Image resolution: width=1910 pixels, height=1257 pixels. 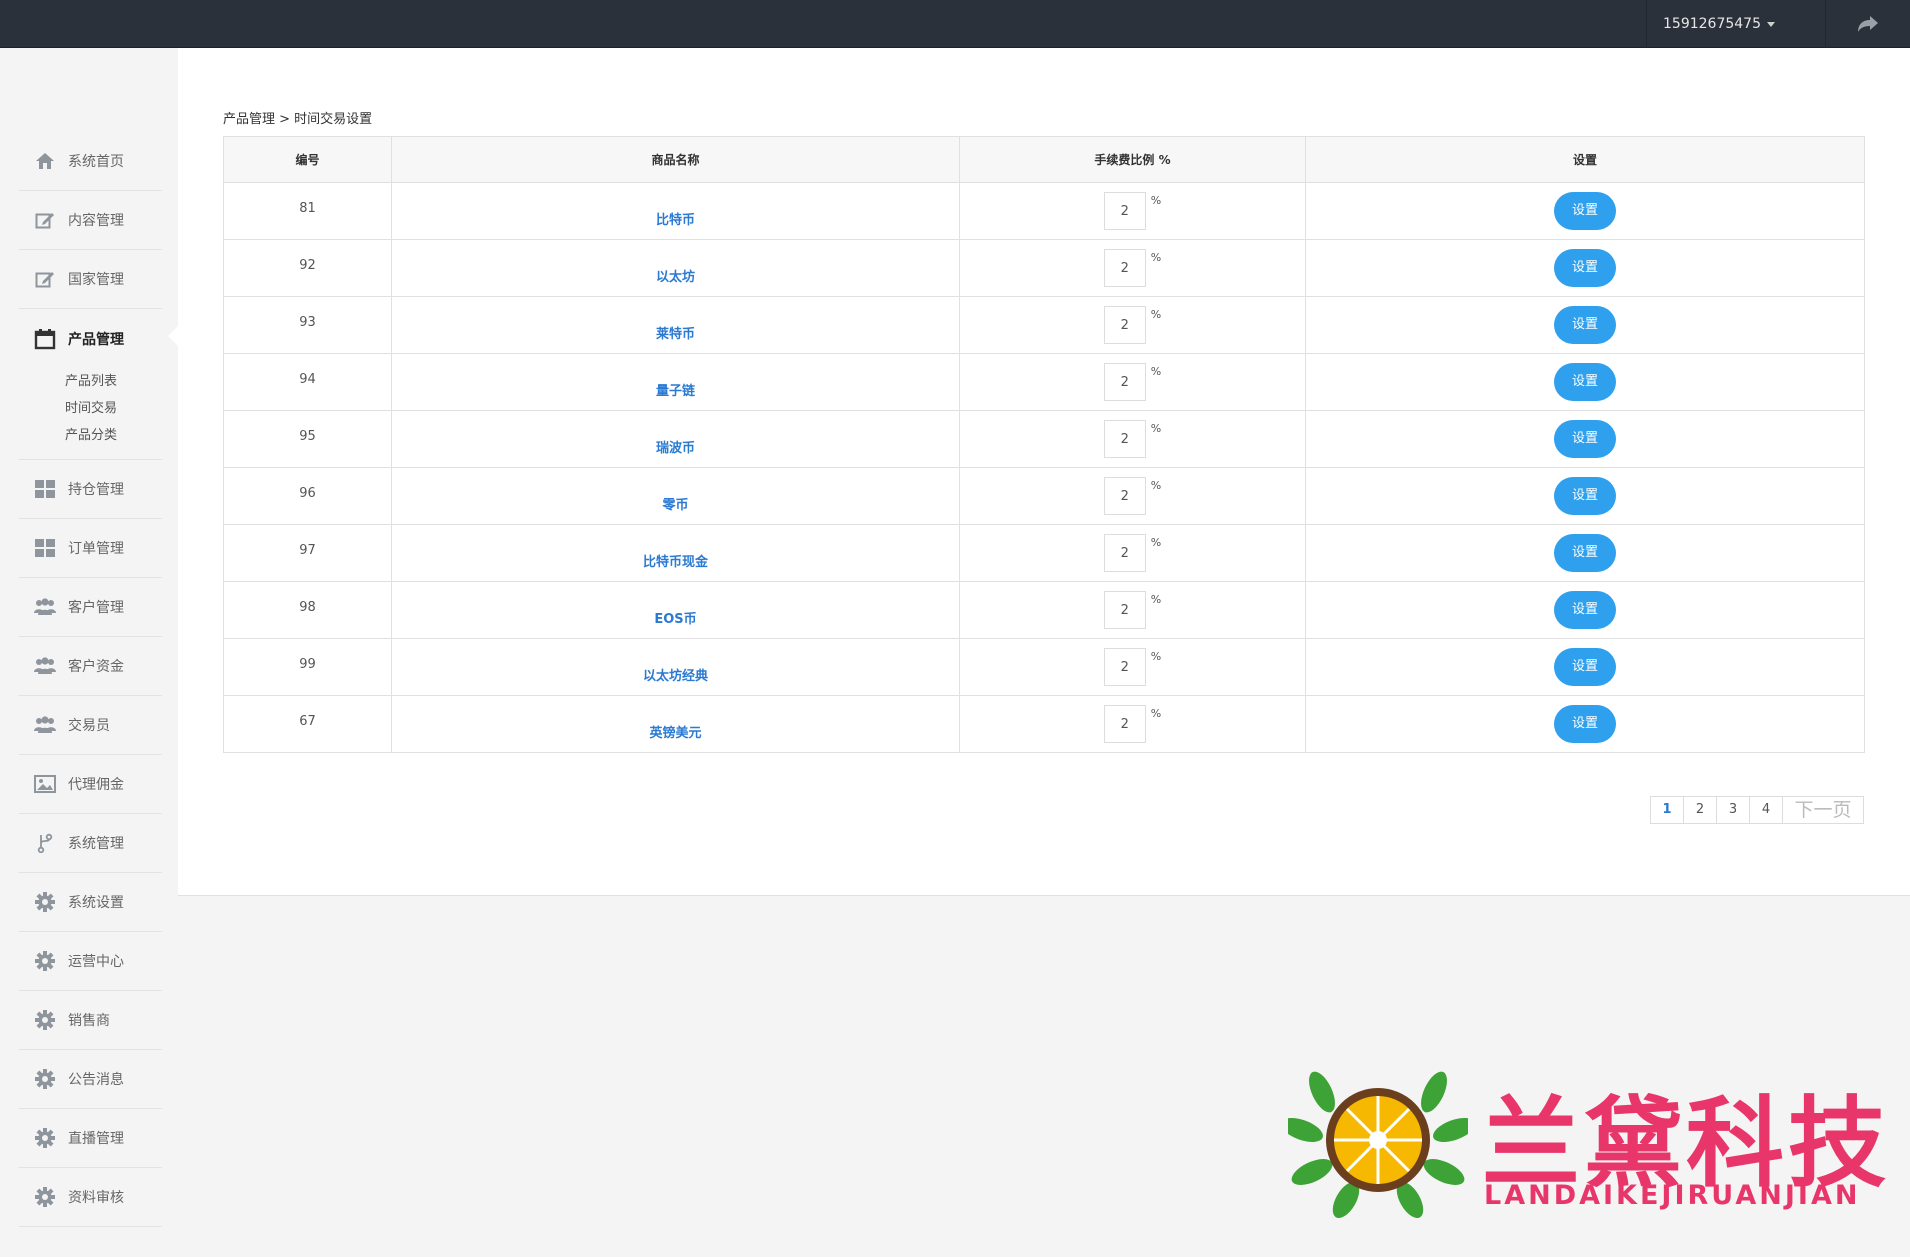 I want to click on product-name-link: 比特币现金, so click(x=675, y=562).